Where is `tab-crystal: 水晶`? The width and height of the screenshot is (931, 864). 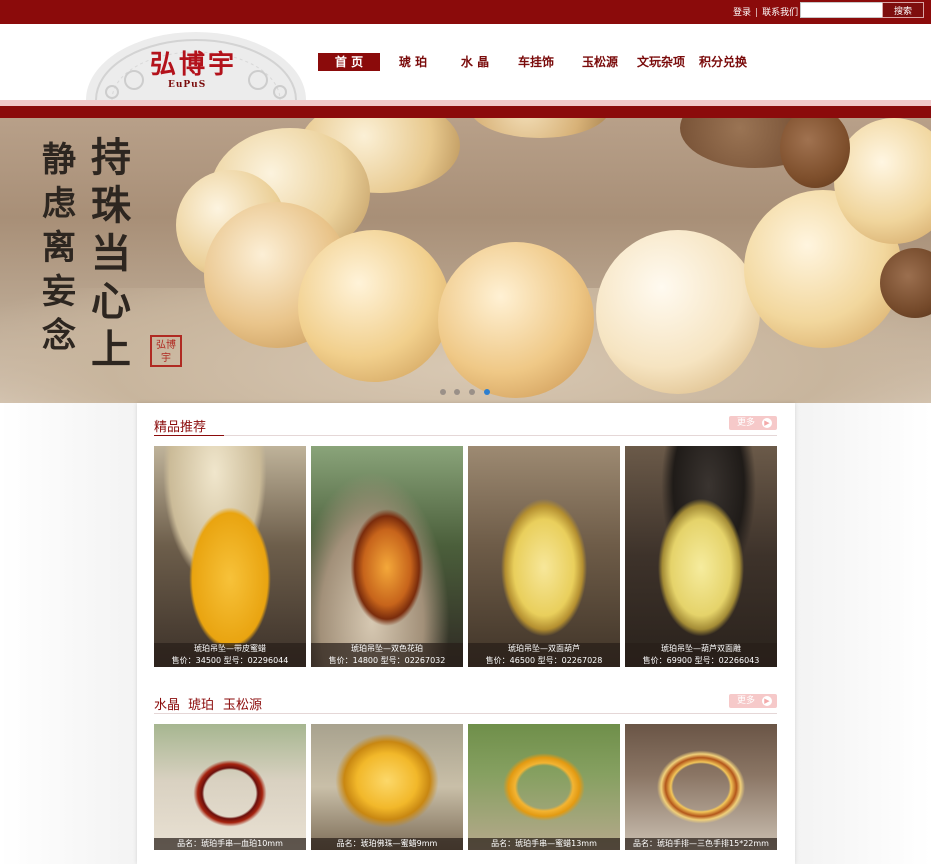
tab-crystal: 水晶 is located at coordinates (167, 703).